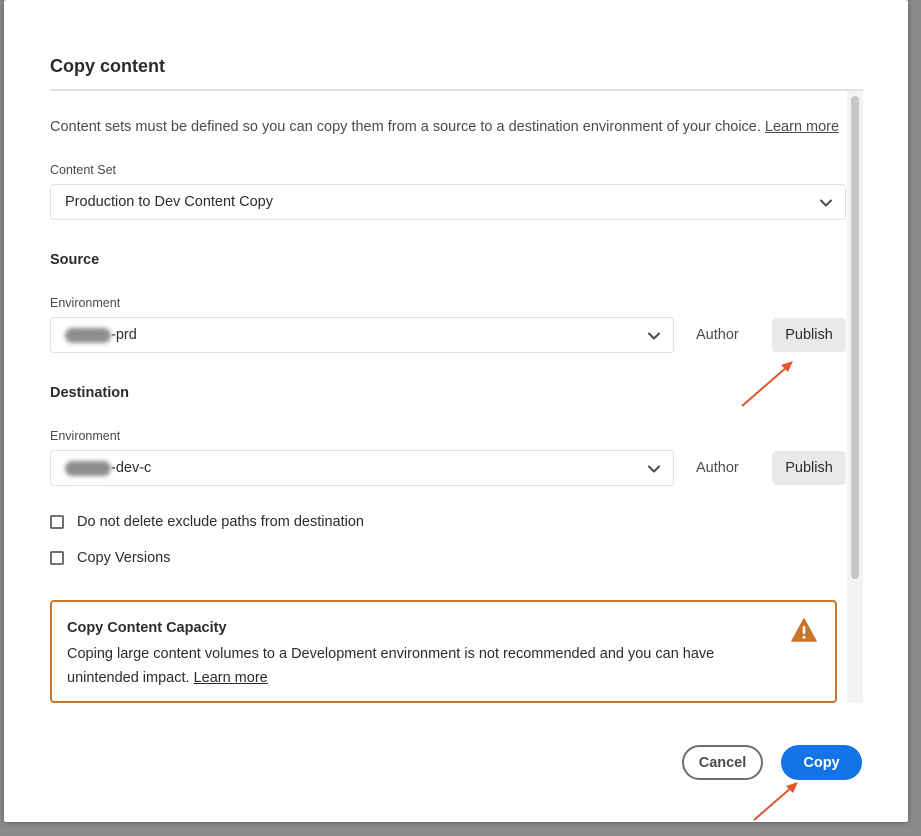  Describe the element at coordinates (231, 678) in the screenshot. I see `alert-learn-more-link: Learn more` at that location.